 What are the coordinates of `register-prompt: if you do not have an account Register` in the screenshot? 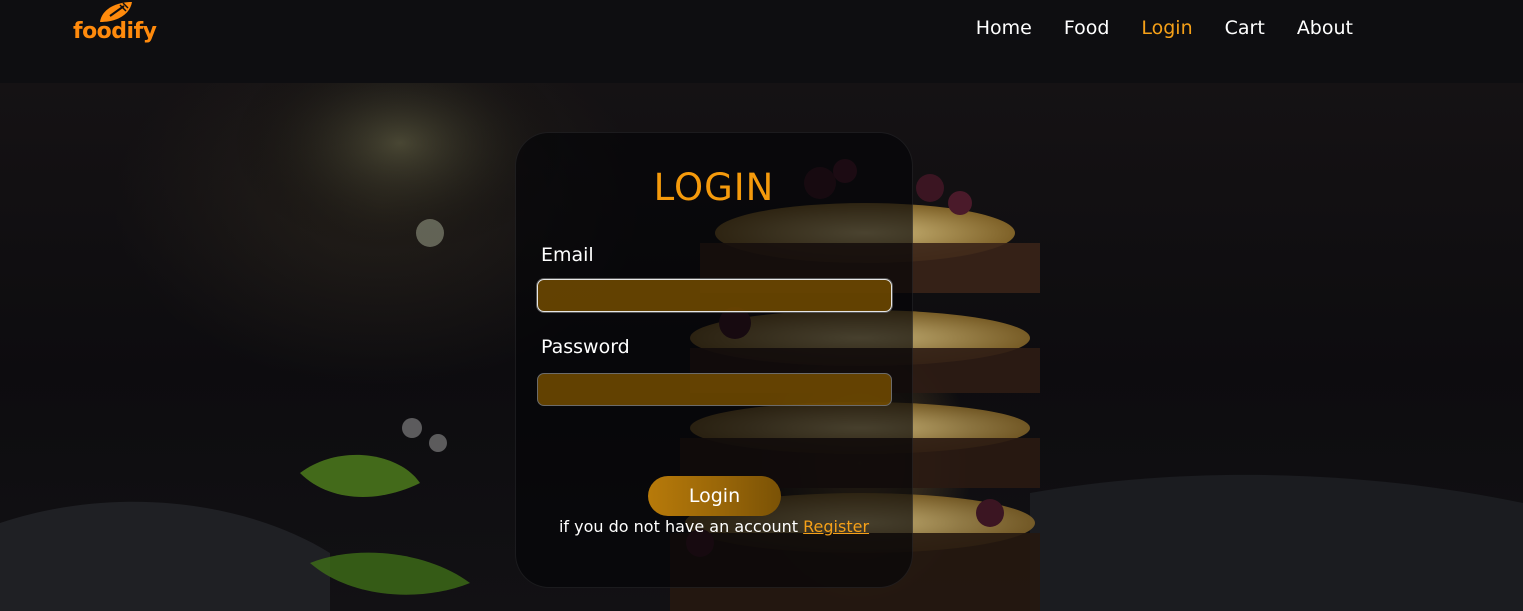 It's located at (714, 526).